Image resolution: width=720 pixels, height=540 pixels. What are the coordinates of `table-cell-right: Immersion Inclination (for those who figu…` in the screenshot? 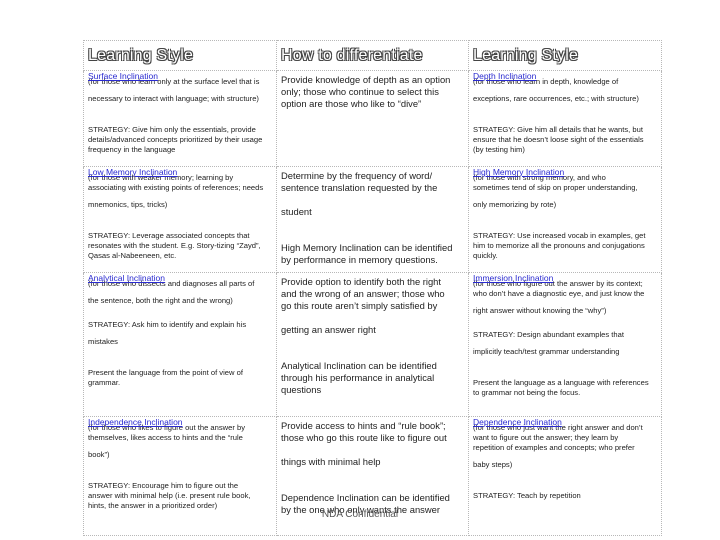 It's located at (565, 344).